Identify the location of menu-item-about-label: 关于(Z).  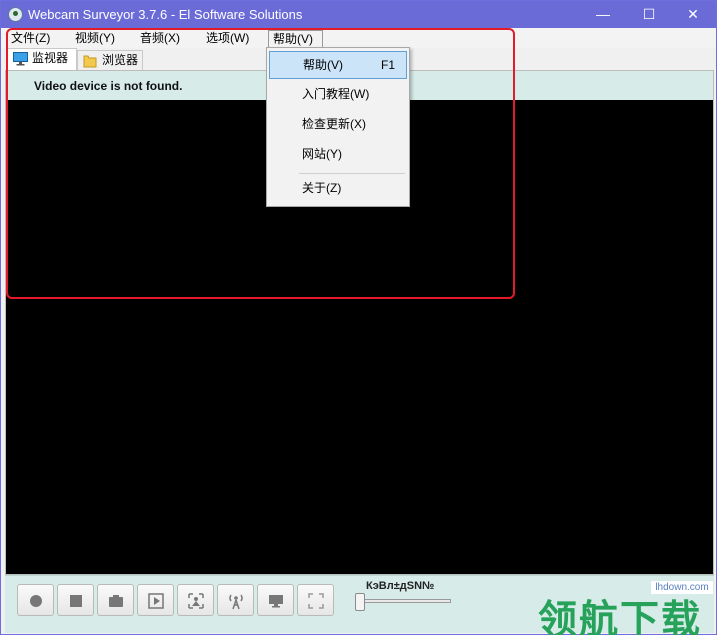
(322, 188).